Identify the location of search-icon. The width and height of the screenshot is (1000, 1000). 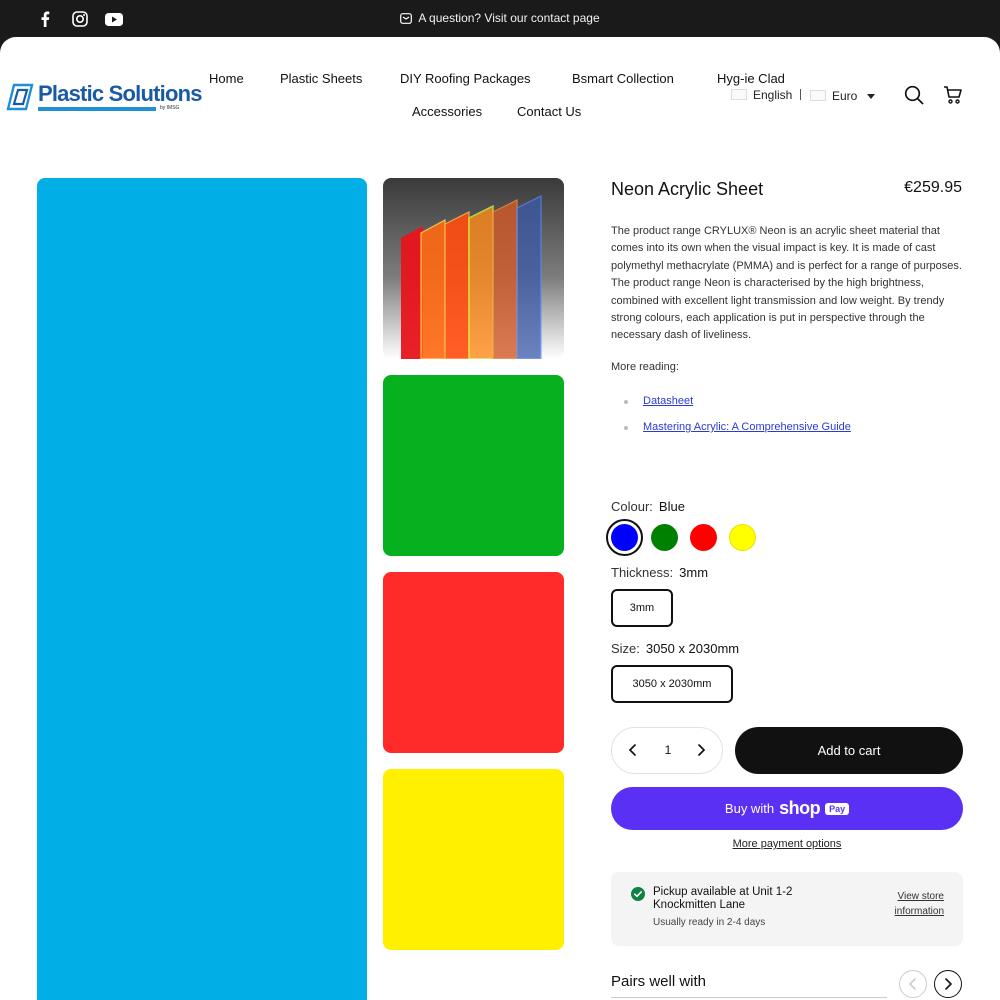
(914, 95).